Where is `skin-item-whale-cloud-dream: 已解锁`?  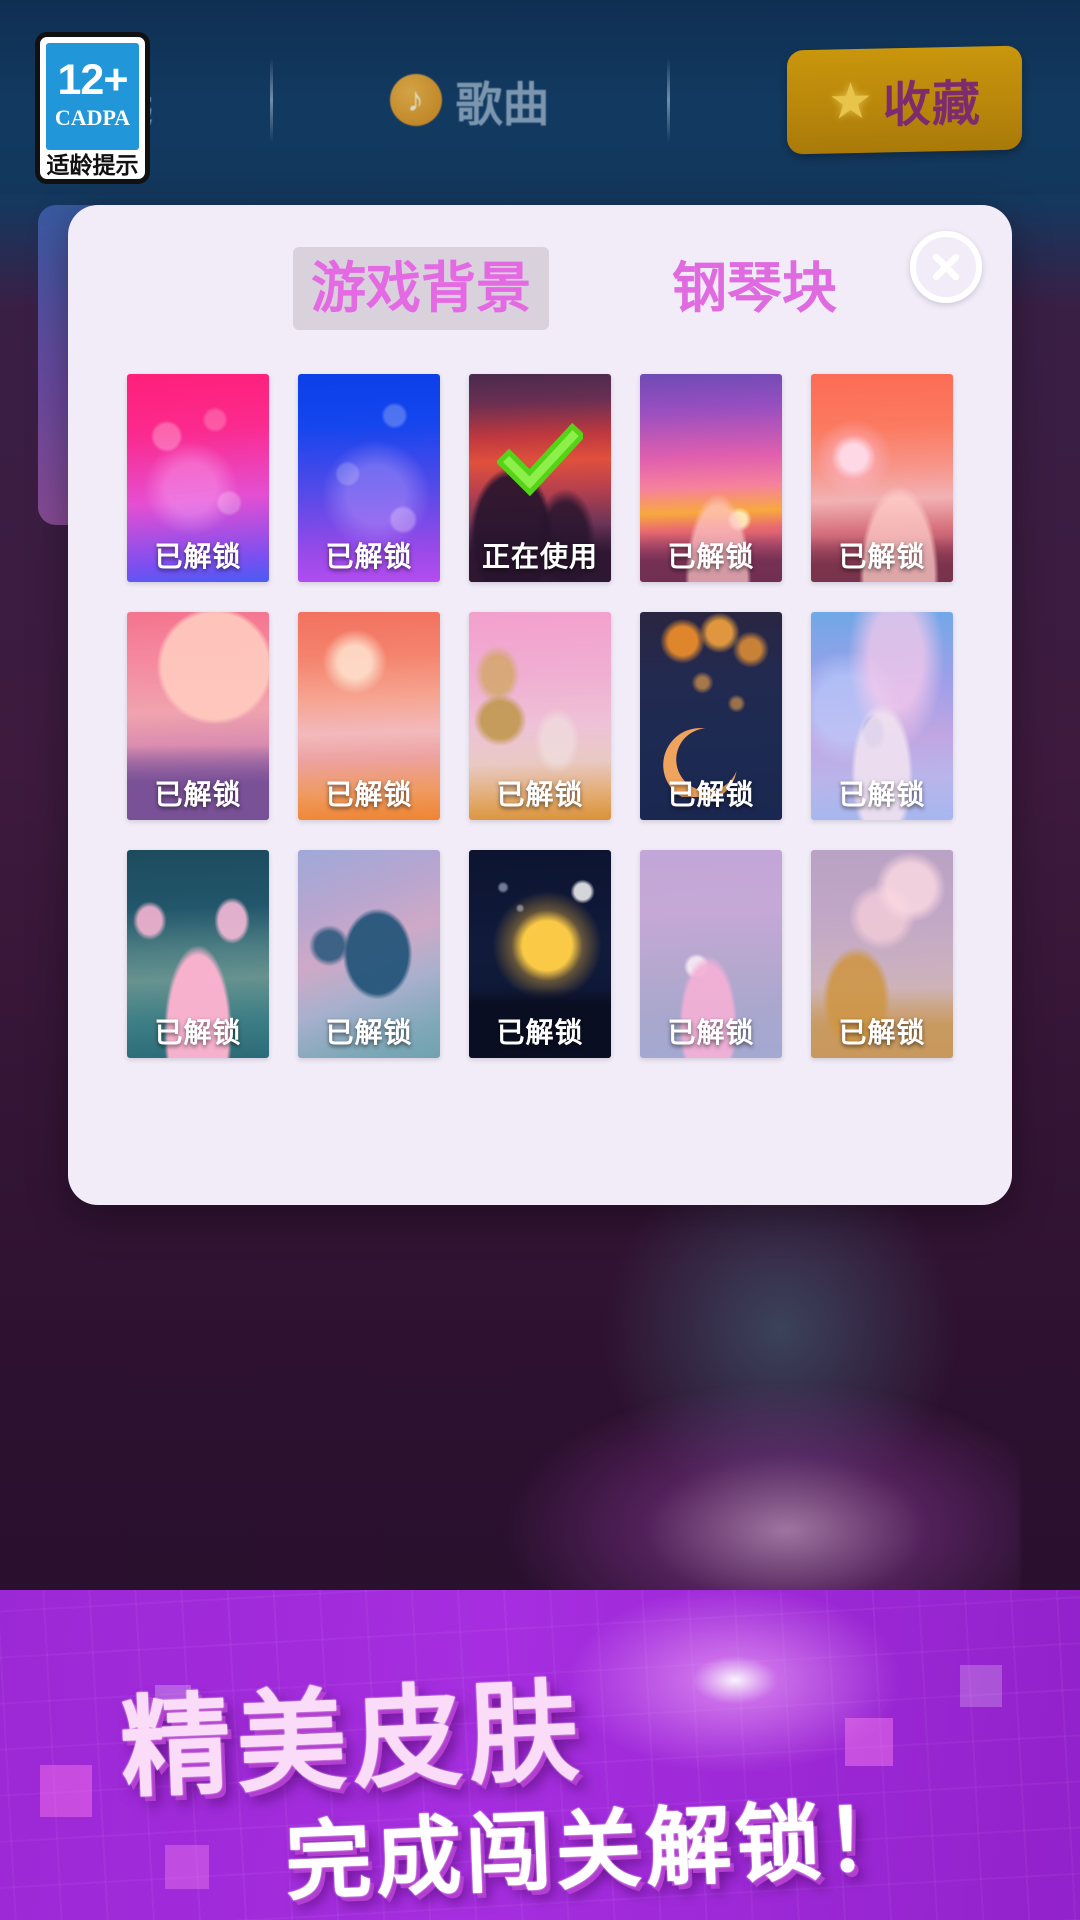
skin-item-whale-cloud-dream: 已解锁 is located at coordinates (882, 716).